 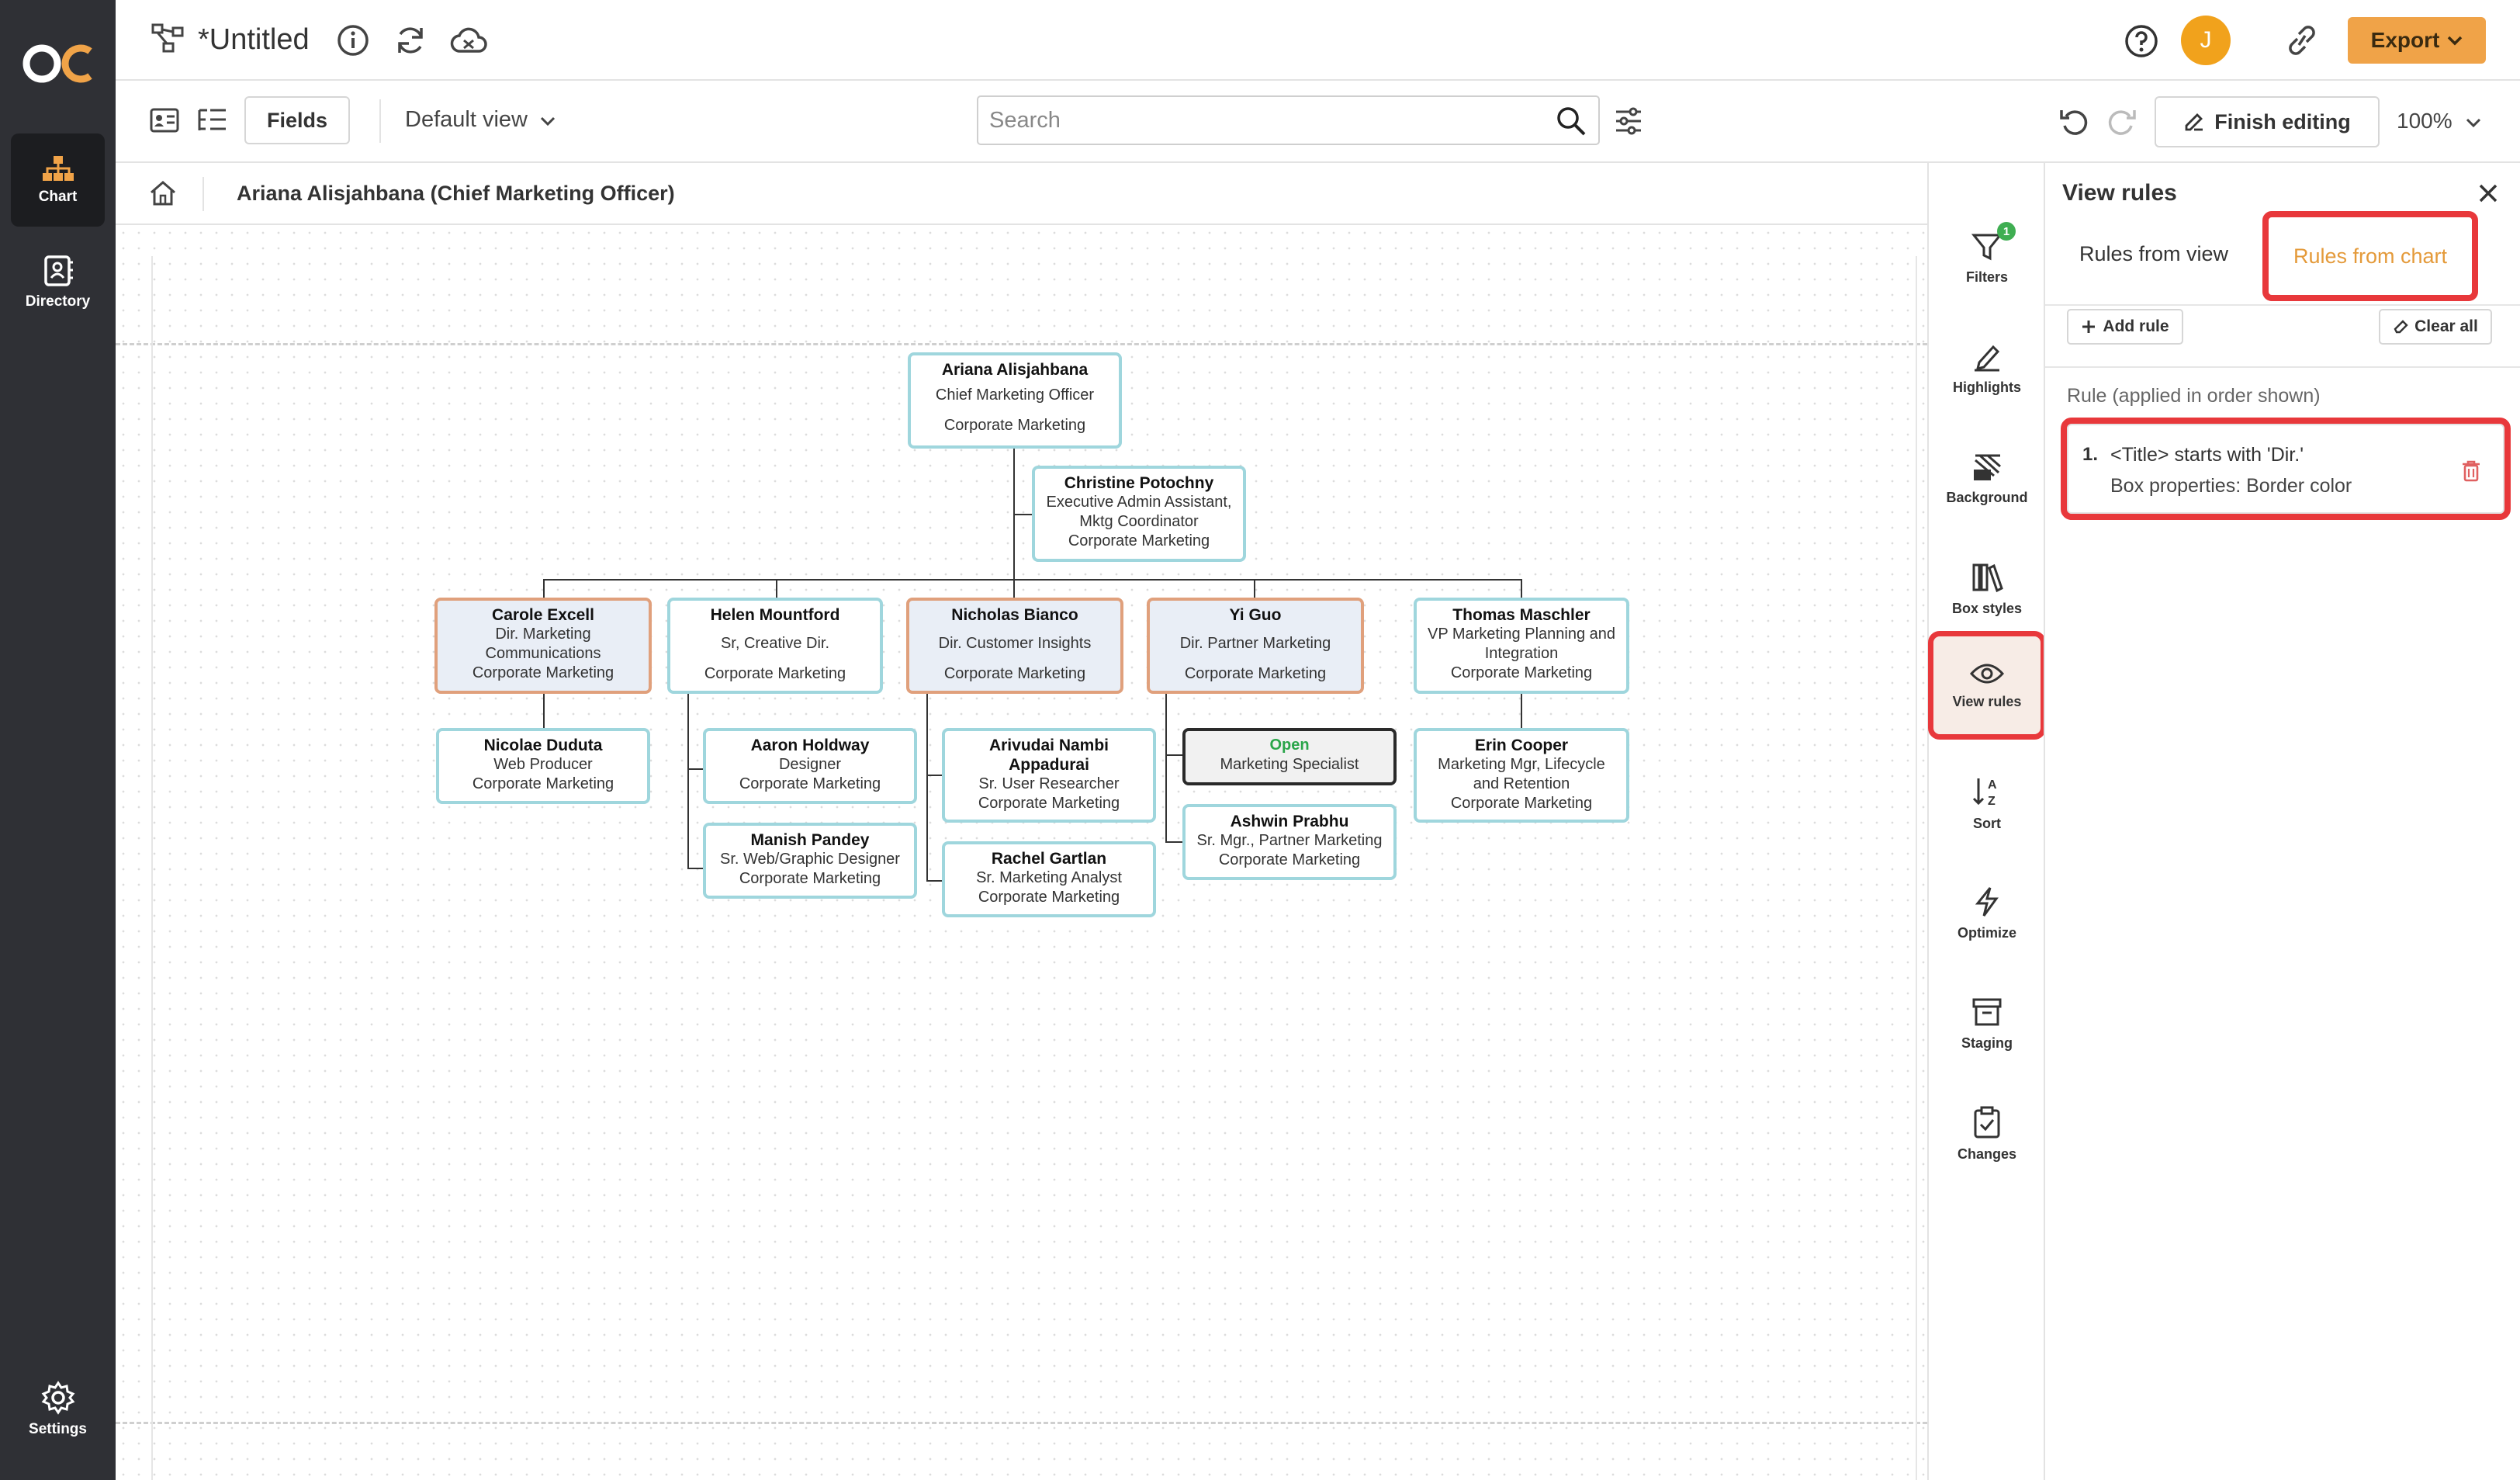 What do you see at coordinates (2206, 40) in the screenshot?
I see `avatar: J` at bounding box center [2206, 40].